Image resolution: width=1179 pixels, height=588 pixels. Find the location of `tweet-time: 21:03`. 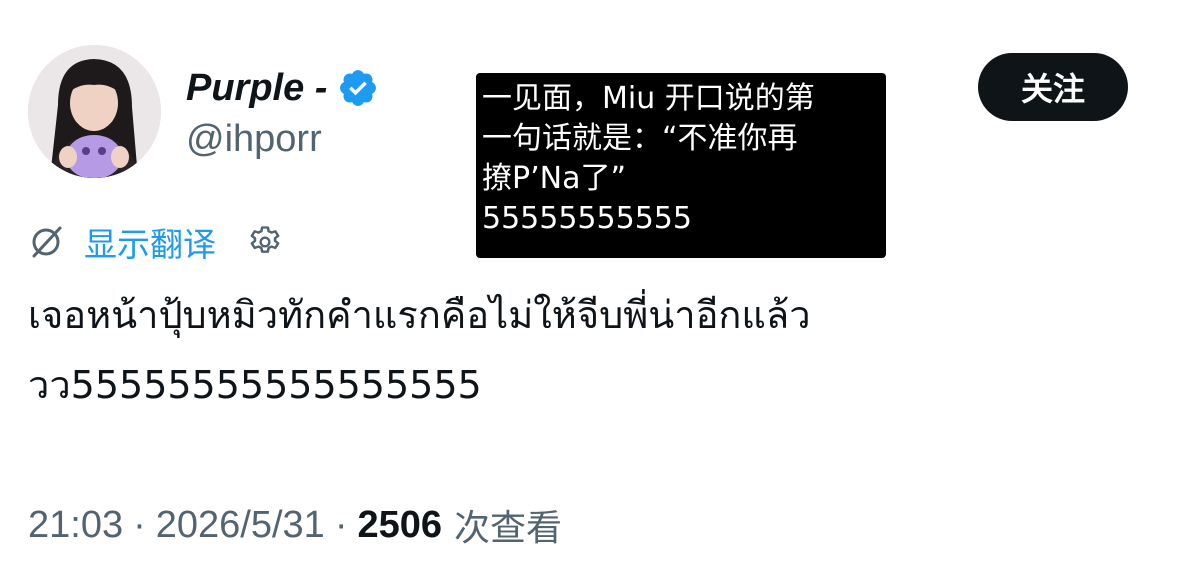

tweet-time: 21:03 is located at coordinates (75, 525).